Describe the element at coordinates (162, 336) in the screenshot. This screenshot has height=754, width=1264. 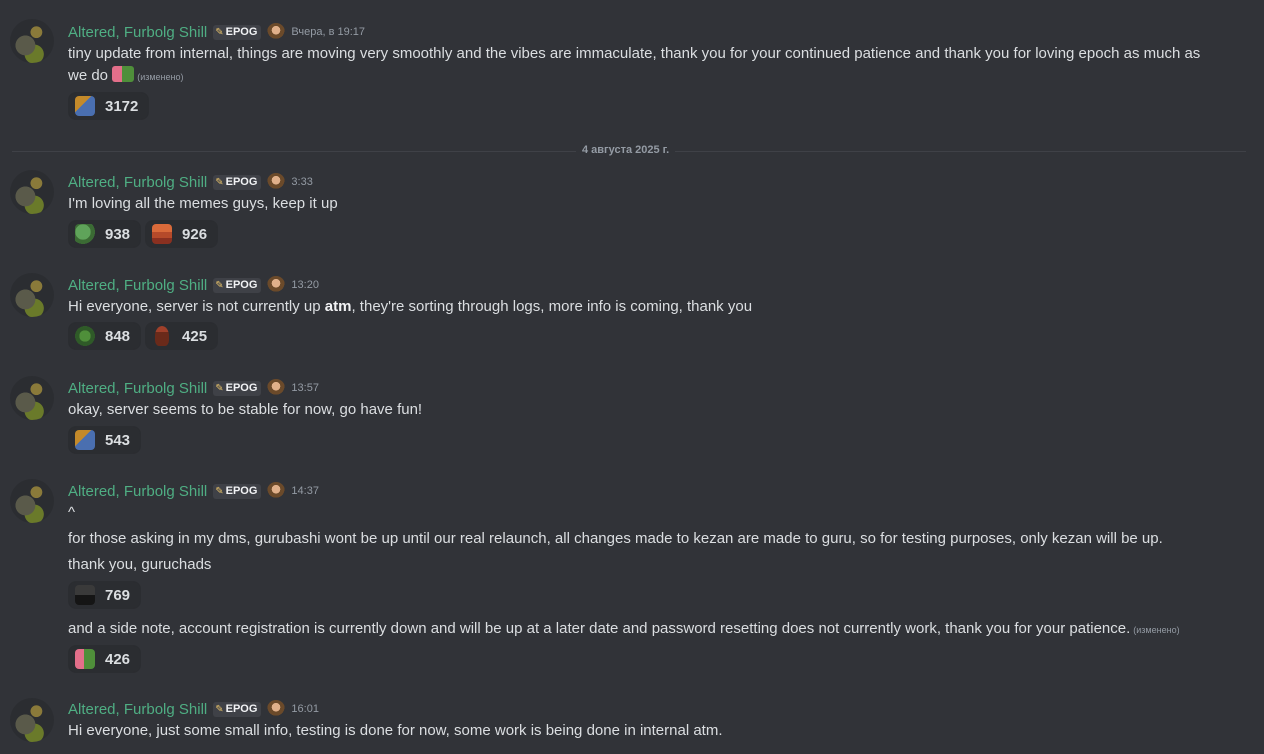
I see `log-emoji` at that location.